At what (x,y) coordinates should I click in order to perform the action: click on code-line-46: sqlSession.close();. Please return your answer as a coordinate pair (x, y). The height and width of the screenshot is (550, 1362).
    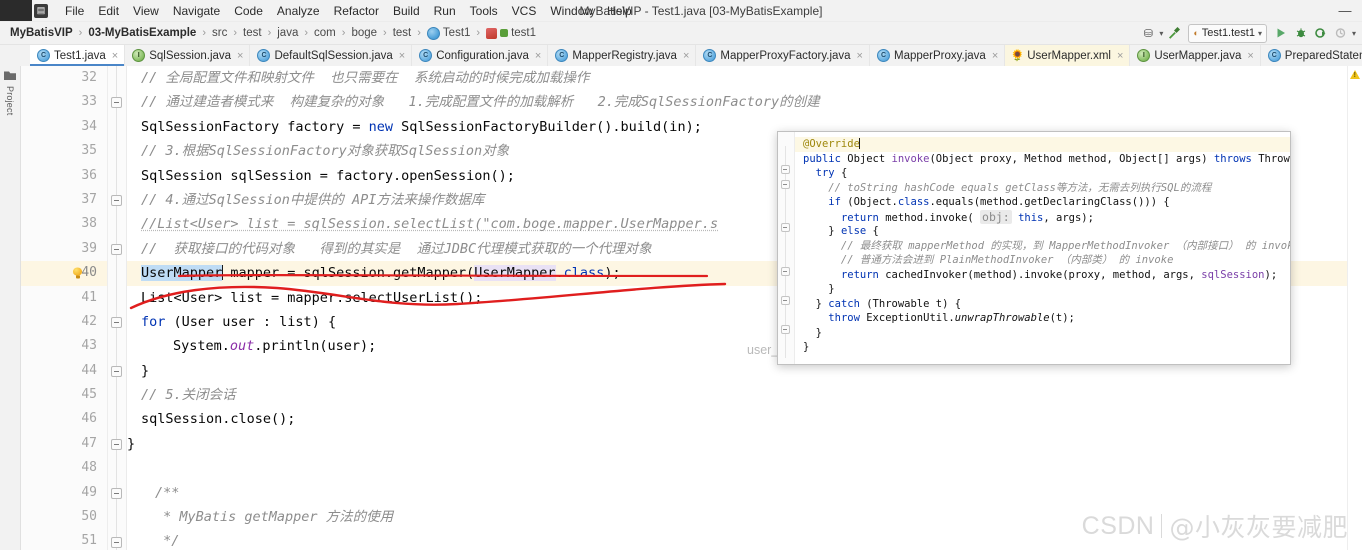
    Looking at the image, I should click on (744, 419).